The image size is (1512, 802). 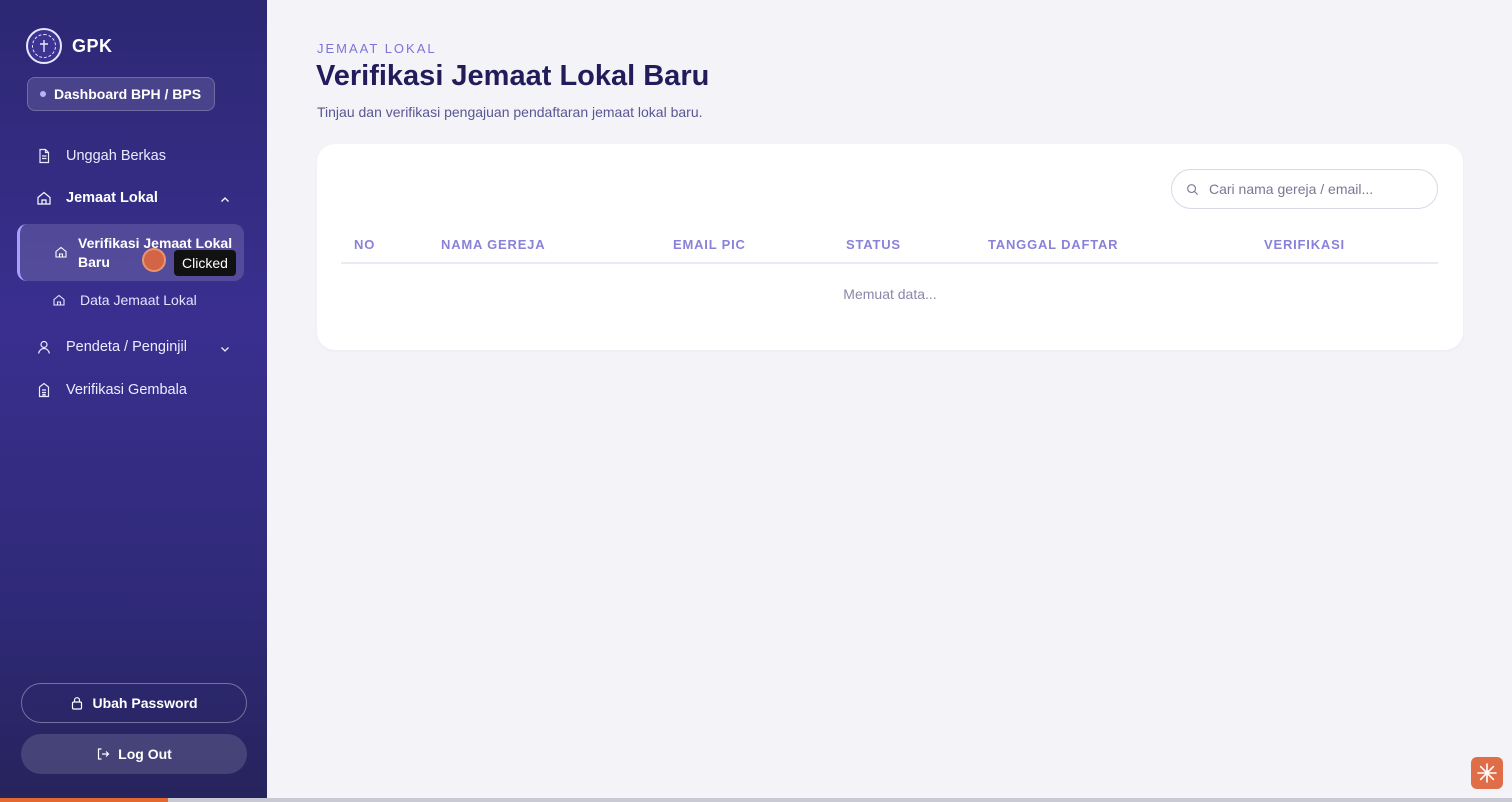 I want to click on sidebar-item-pendeta-penginjil: Pendeta / Penginjil, so click(x=111, y=347).